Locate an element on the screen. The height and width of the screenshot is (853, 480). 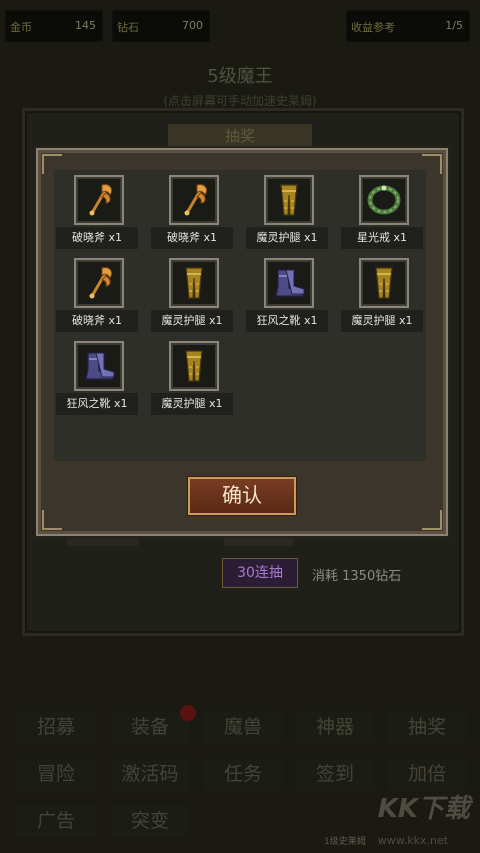
menu-double-button: 加倍 is located at coordinates (427, 774).